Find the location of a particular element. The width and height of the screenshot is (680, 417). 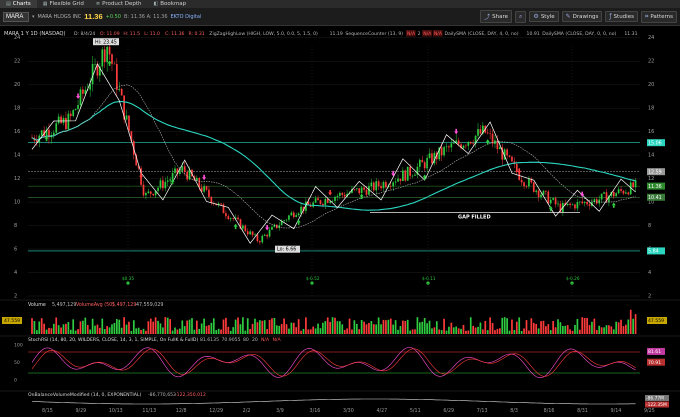

zoom-button: ⌕ is located at coordinates (521, 16).